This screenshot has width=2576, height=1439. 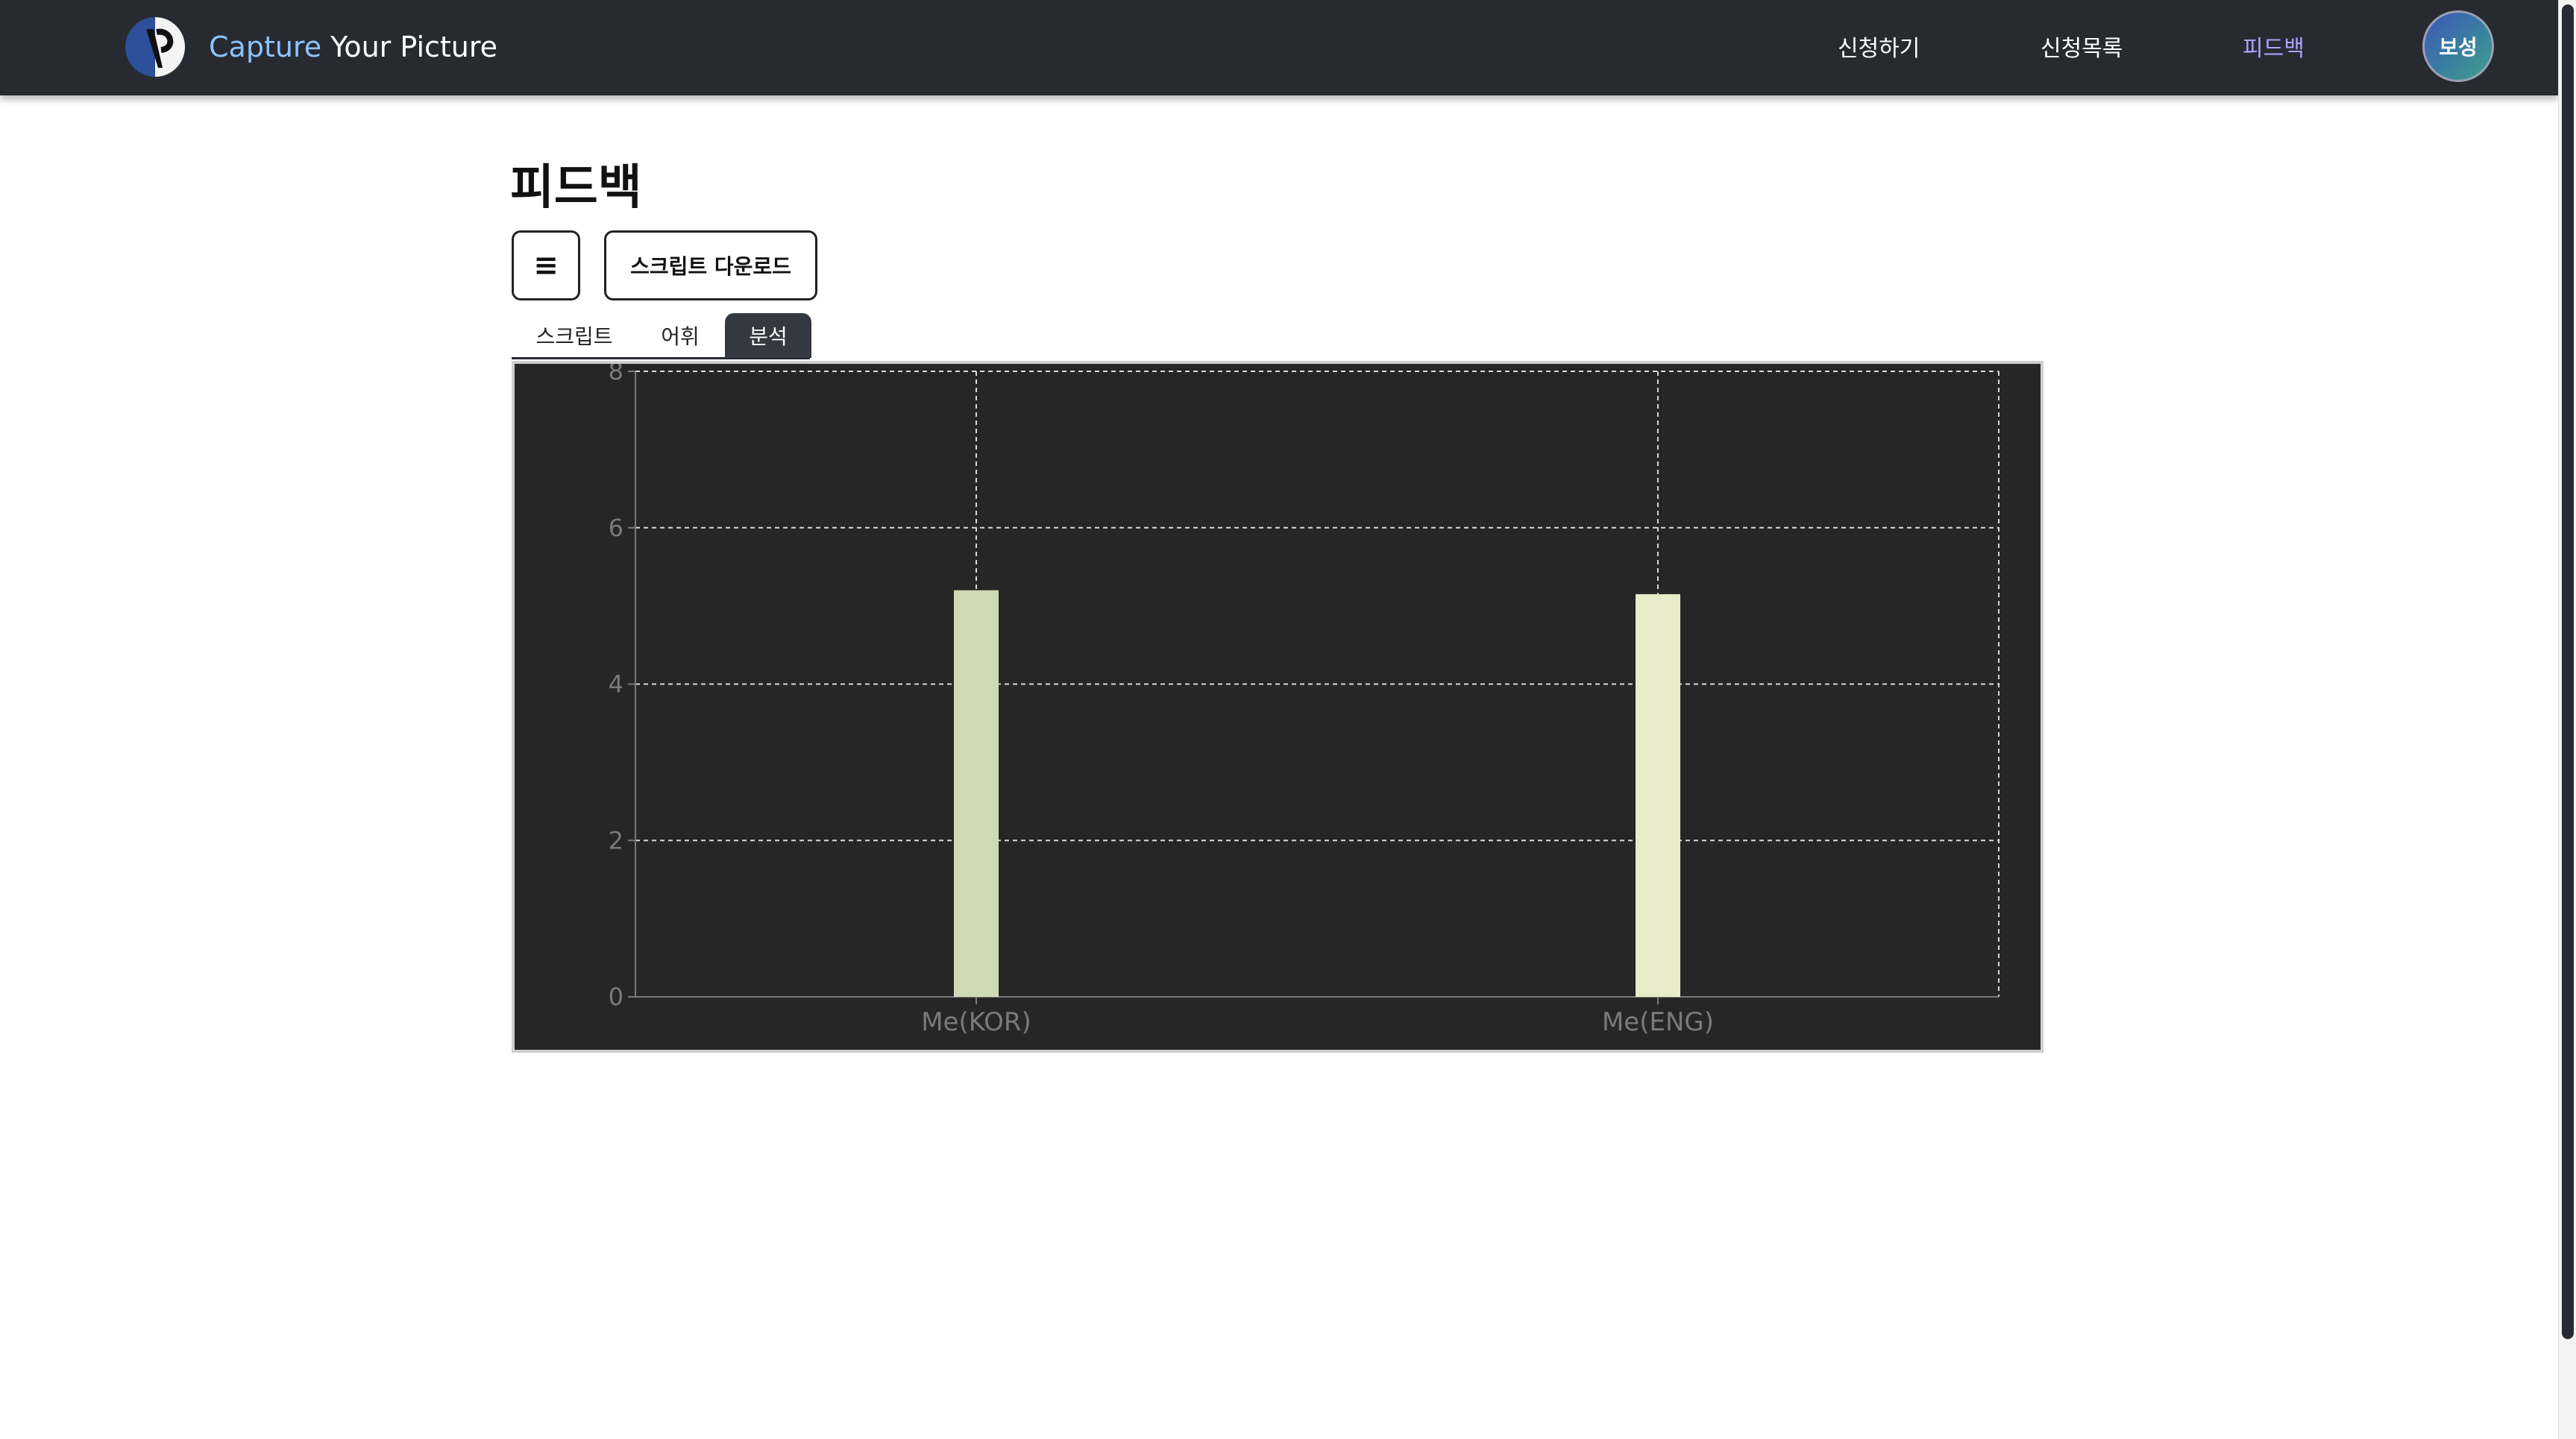 I want to click on bar-me-eng, so click(x=1658, y=795).